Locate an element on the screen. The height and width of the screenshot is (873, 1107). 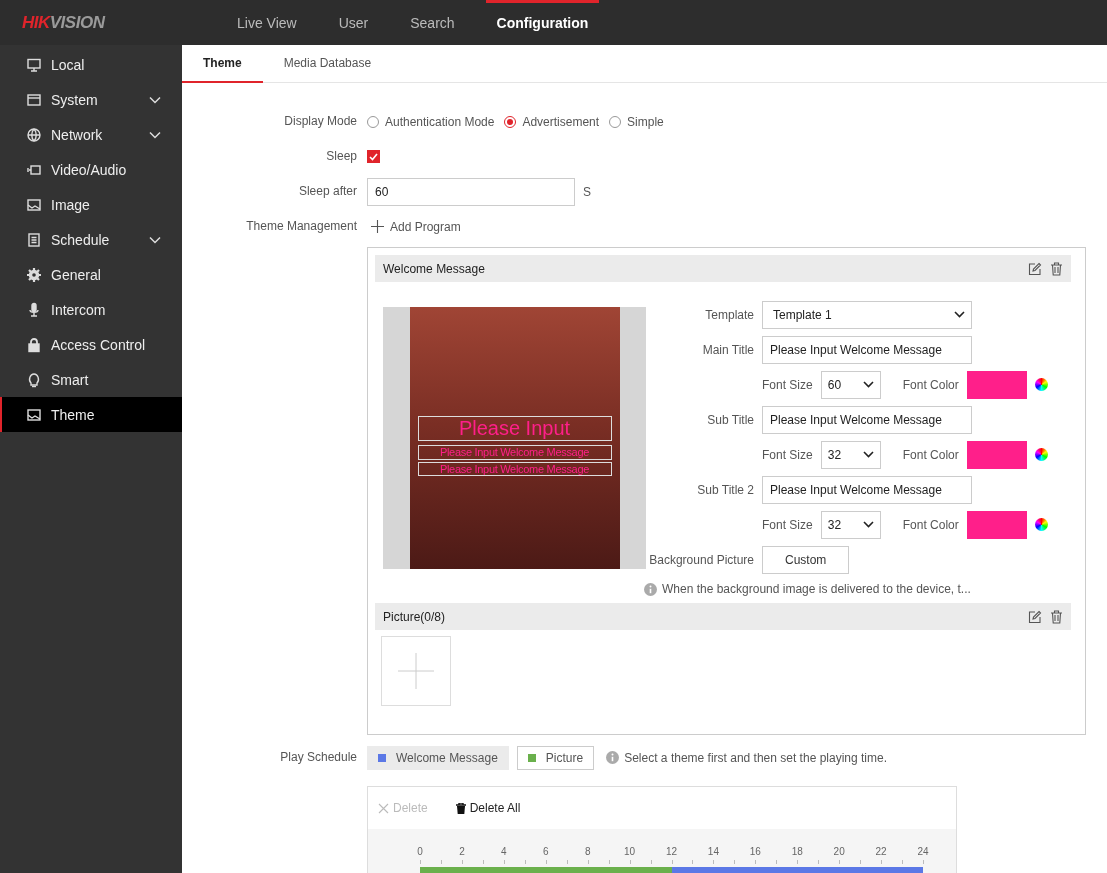
sidebar-item: Network is located at coordinates (91, 134).